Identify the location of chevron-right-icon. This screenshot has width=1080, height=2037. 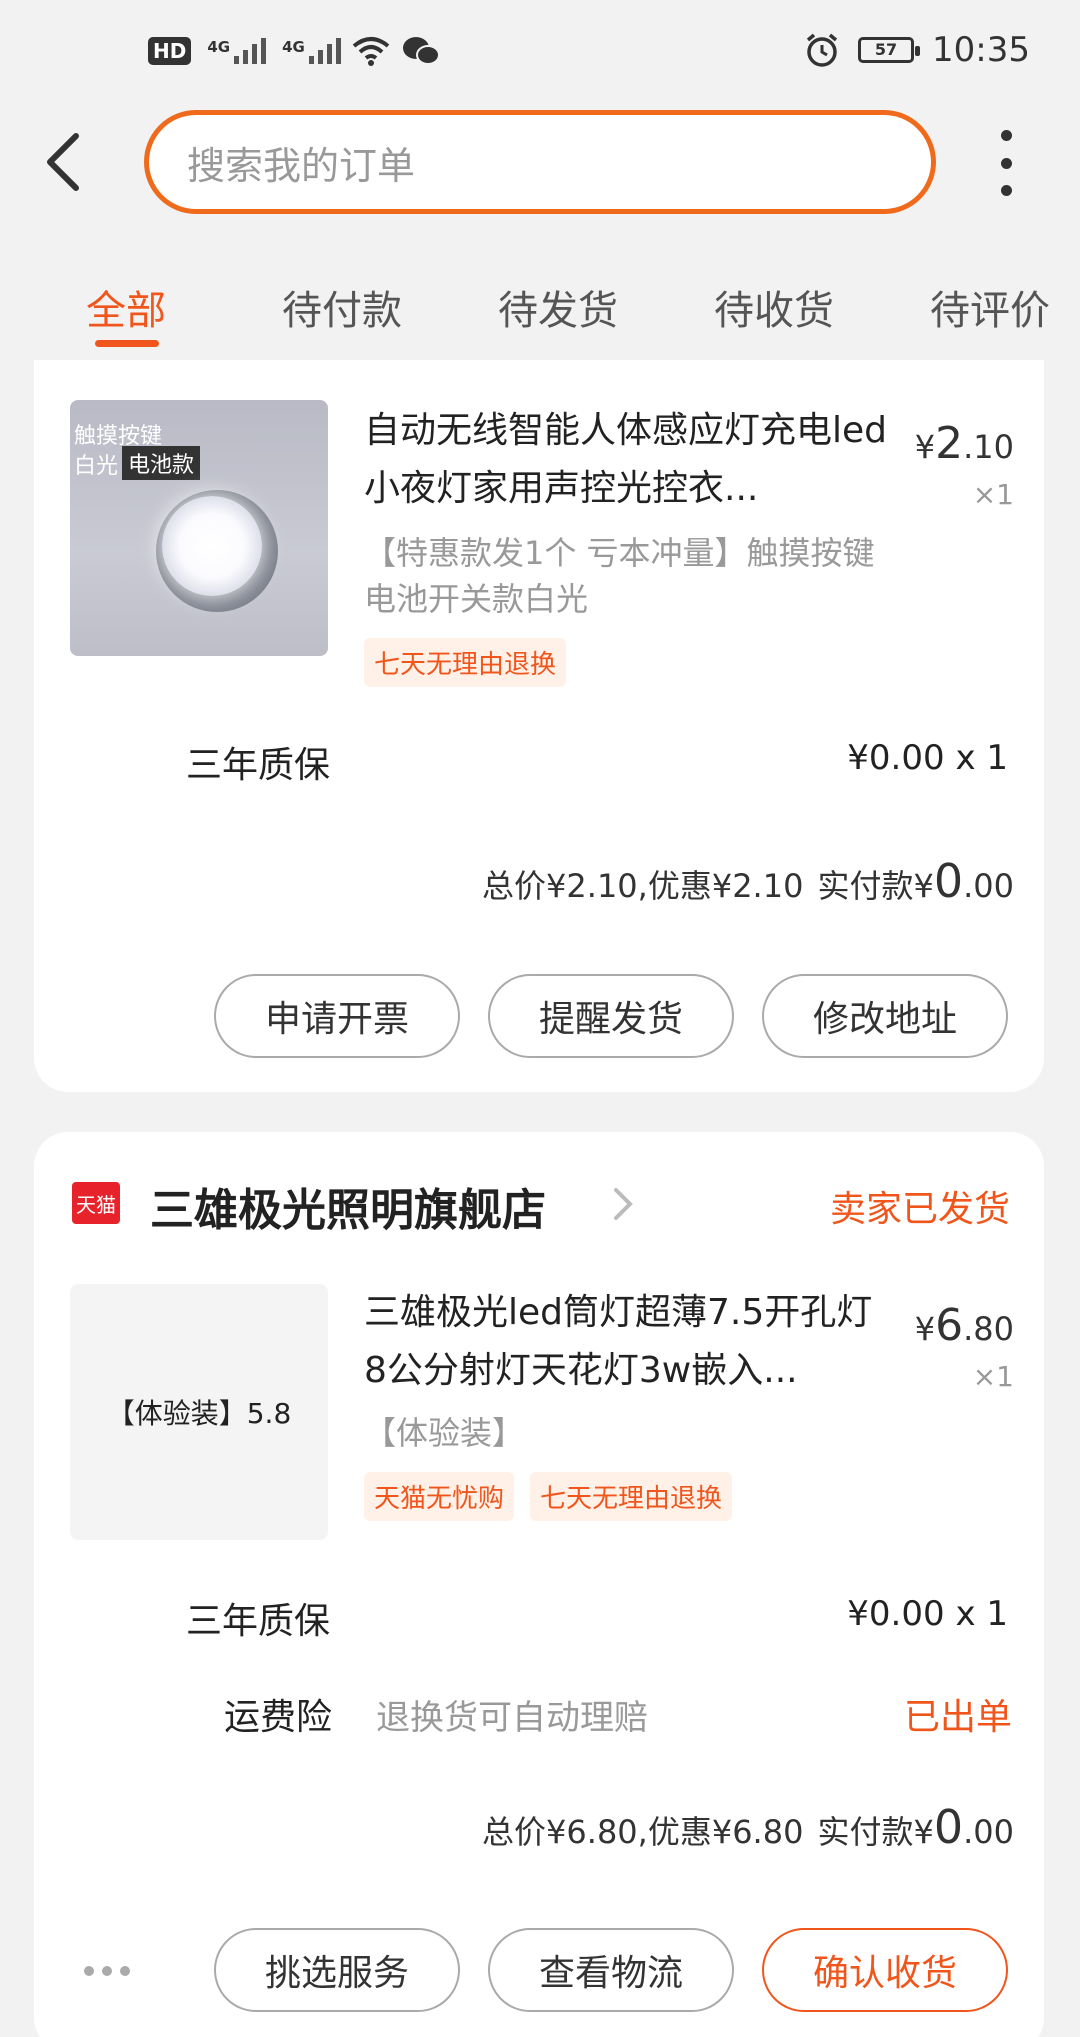
(624, 1204).